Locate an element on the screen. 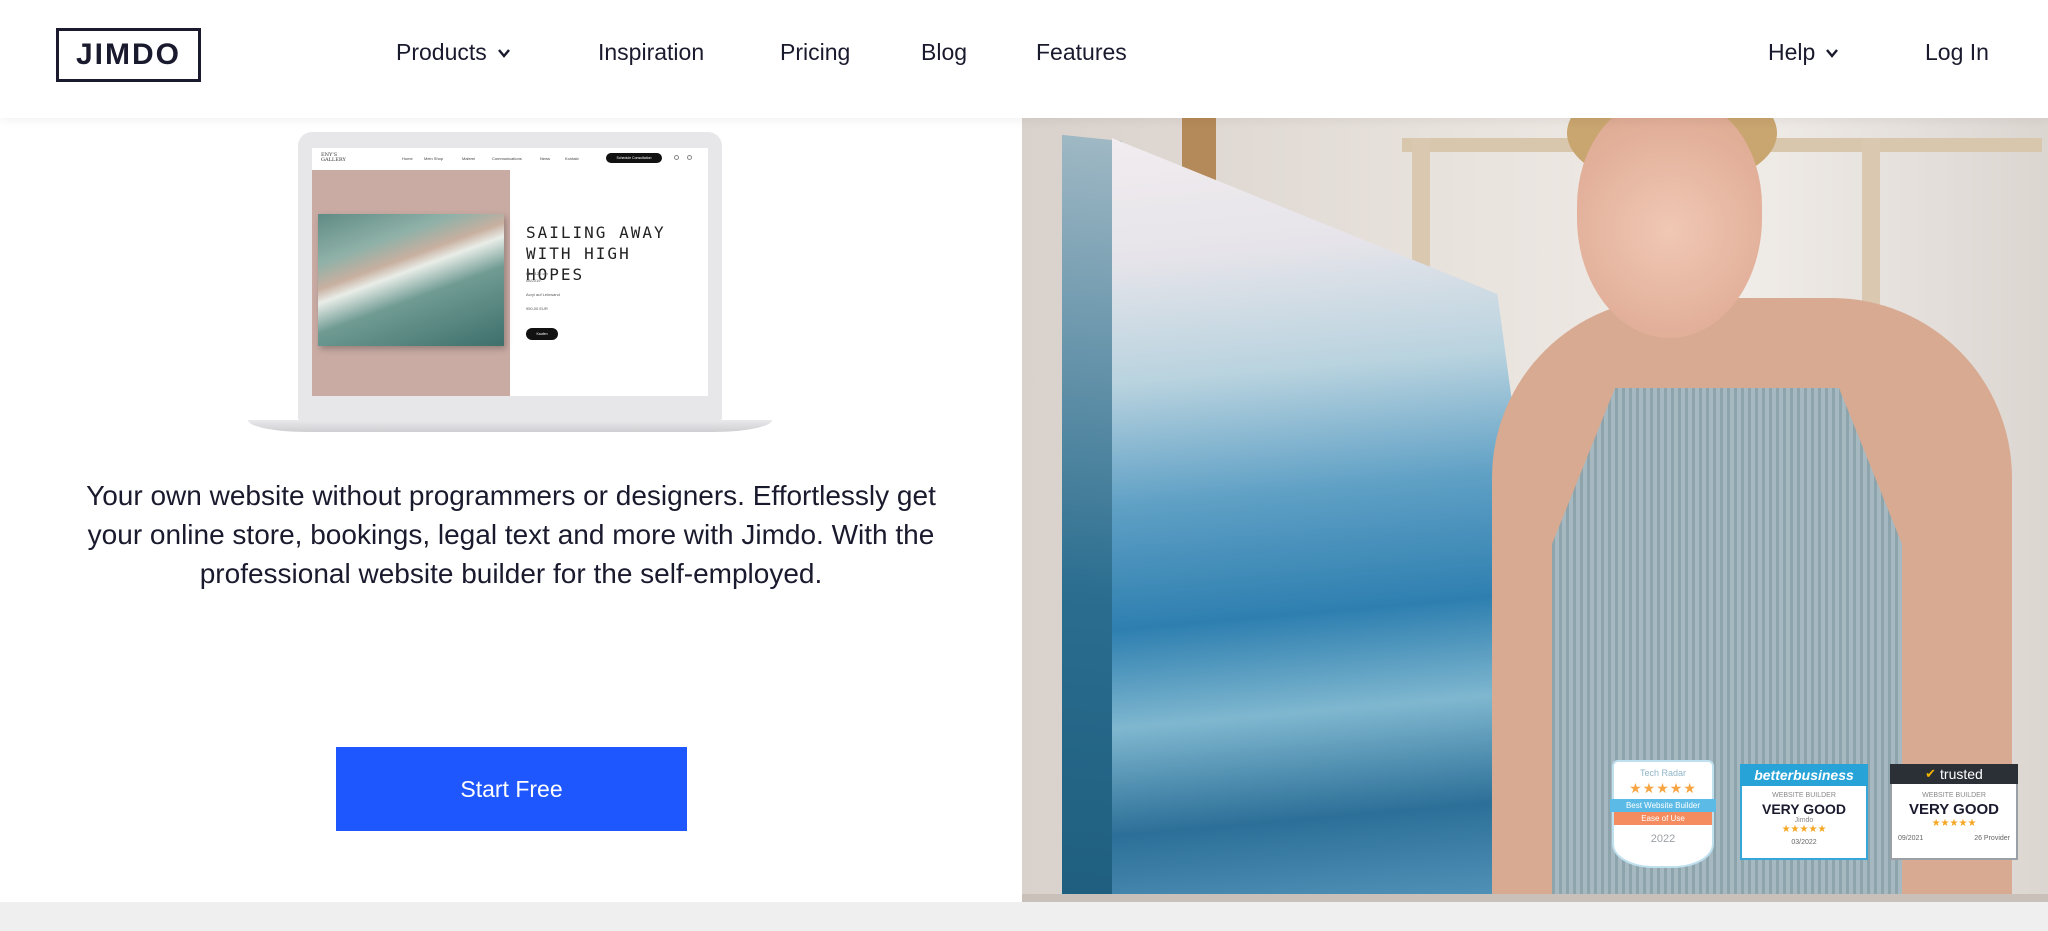 The height and width of the screenshot is (931, 2048). techradar-badge-line2: Ease of Use is located at coordinates (1663, 818).